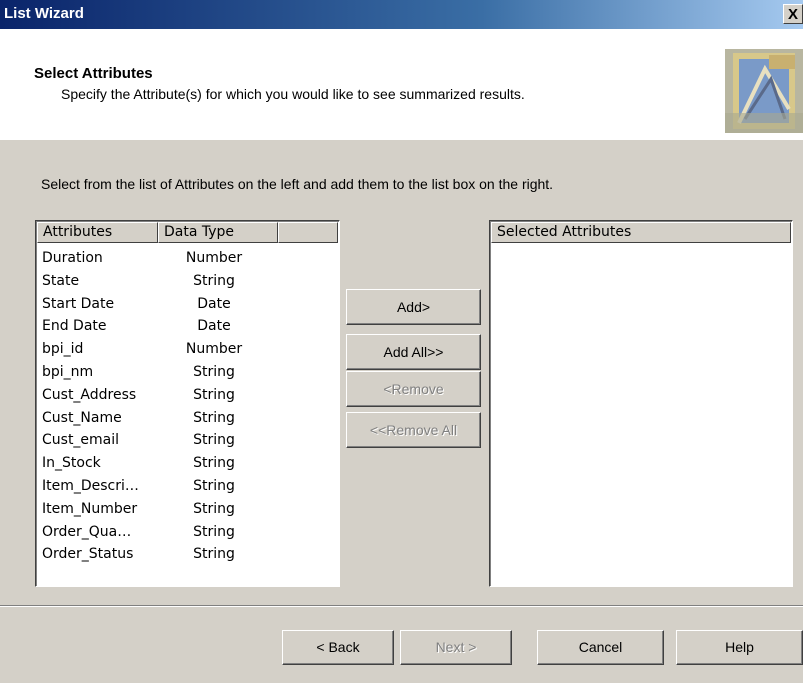 The image size is (803, 683). What do you see at coordinates (176, 463) in the screenshot?
I see `list-item: In_Stock String` at bounding box center [176, 463].